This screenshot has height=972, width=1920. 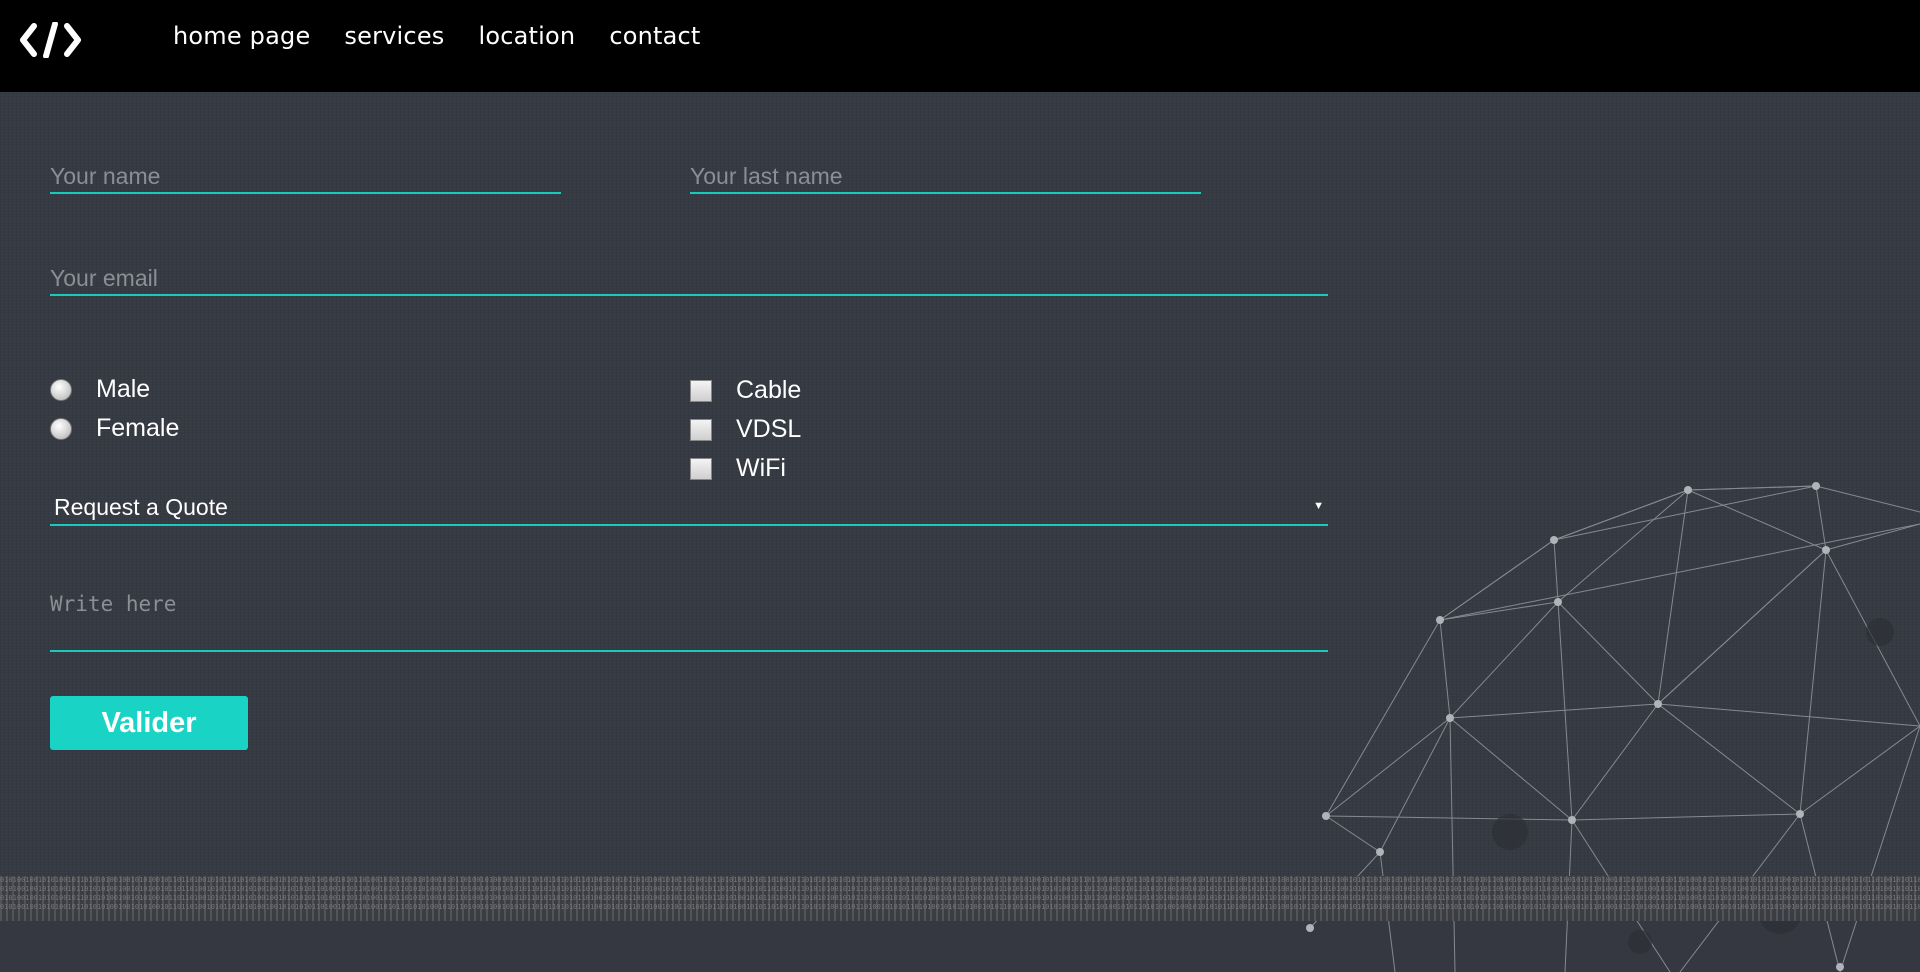 I want to click on last-name-input, so click(x=945, y=176).